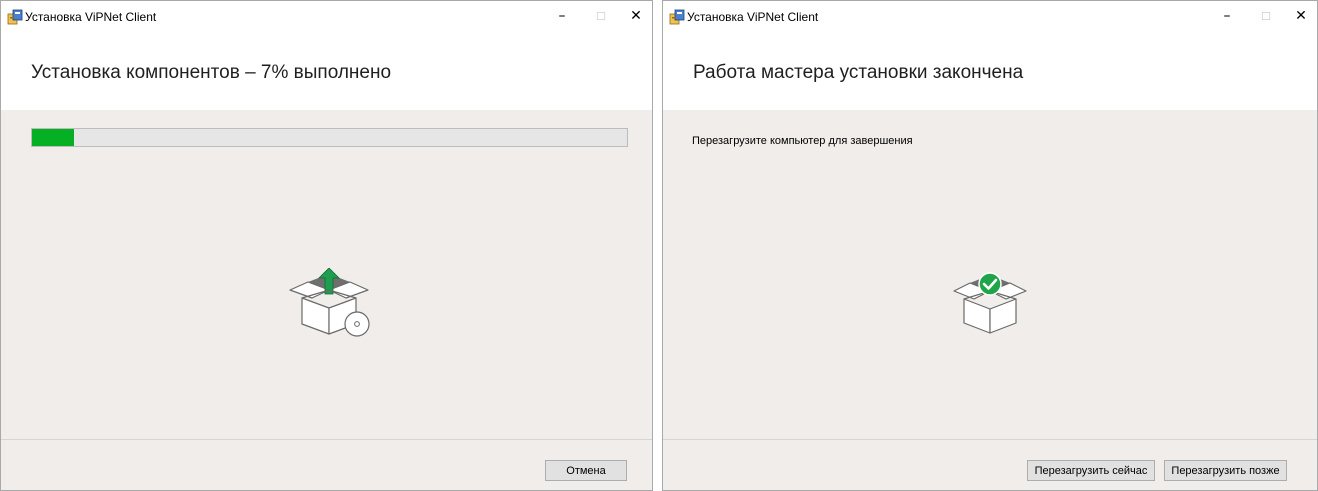 Image resolution: width=1318 pixels, height=491 pixels. Describe the element at coordinates (53, 137) in the screenshot. I see `install-progress-fill` at that location.